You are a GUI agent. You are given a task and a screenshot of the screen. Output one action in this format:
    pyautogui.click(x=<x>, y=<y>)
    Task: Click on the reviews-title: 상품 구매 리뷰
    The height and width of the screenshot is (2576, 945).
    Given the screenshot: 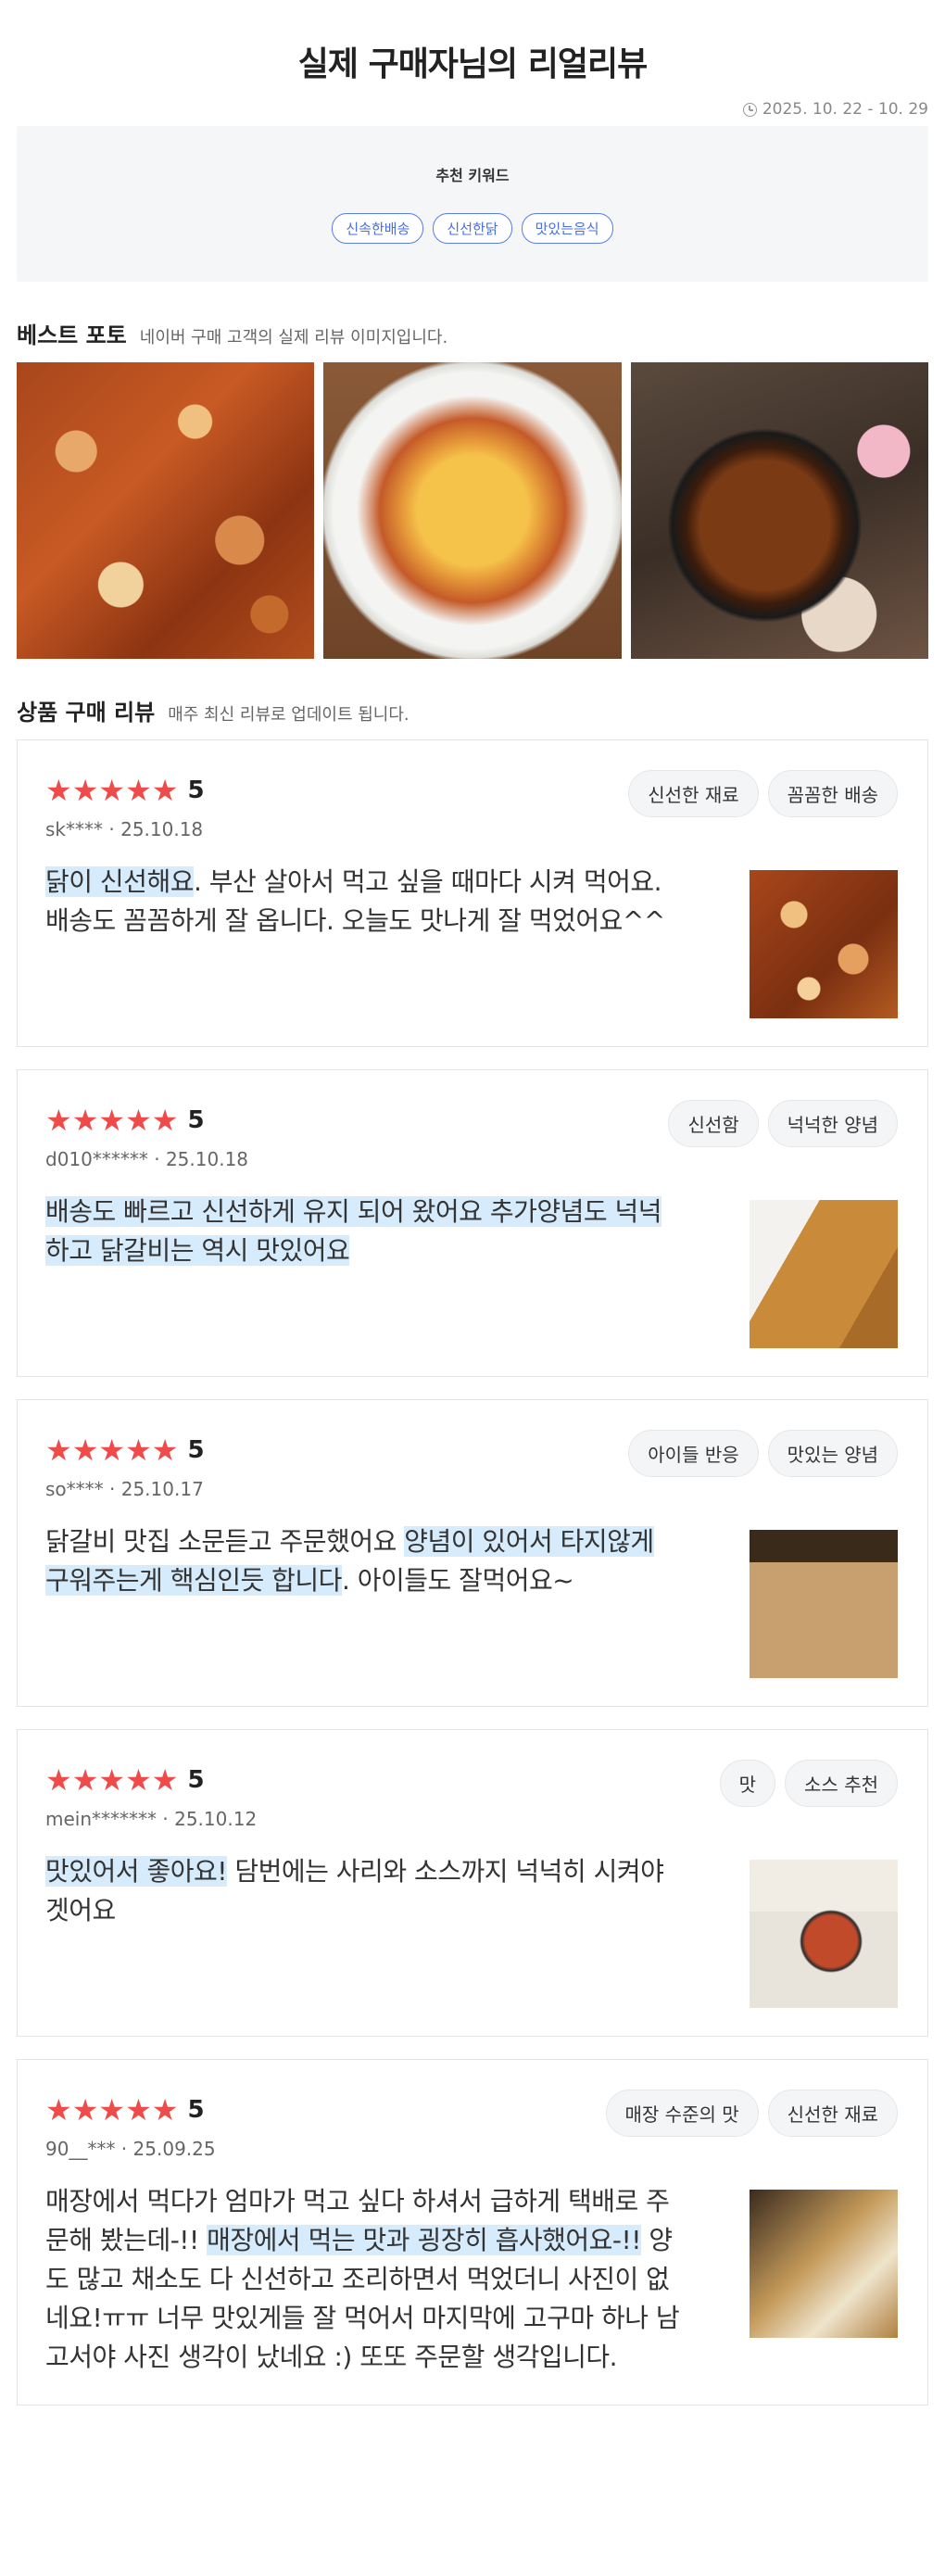 What is the action you would take?
    pyautogui.click(x=86, y=713)
    